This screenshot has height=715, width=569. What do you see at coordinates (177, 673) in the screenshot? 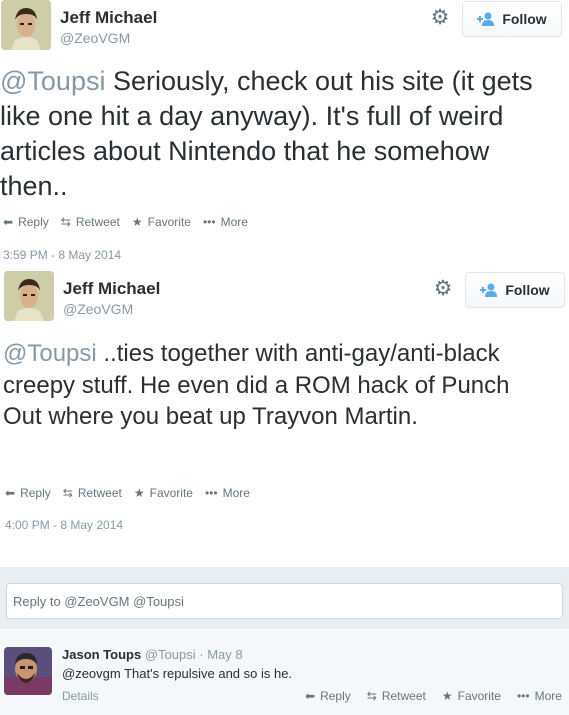
I see `reply-text: @zeovgm That's repulsive and so is he.` at bounding box center [177, 673].